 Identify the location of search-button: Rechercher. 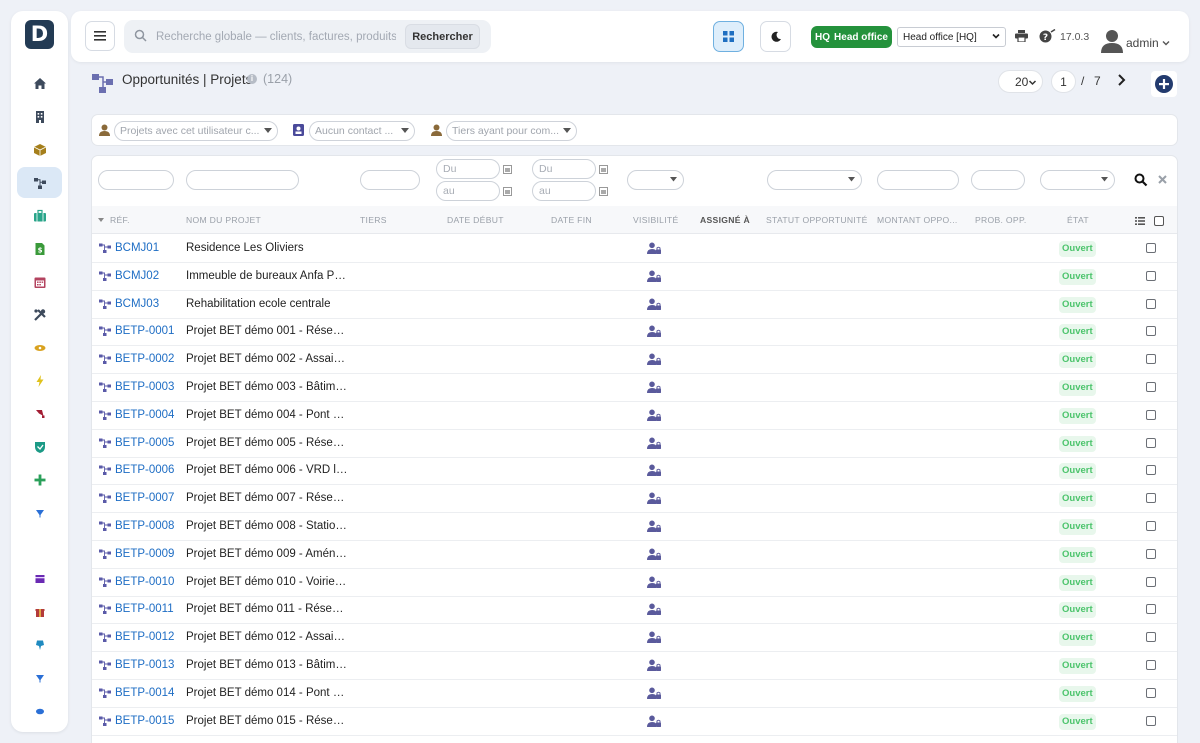
(442, 36).